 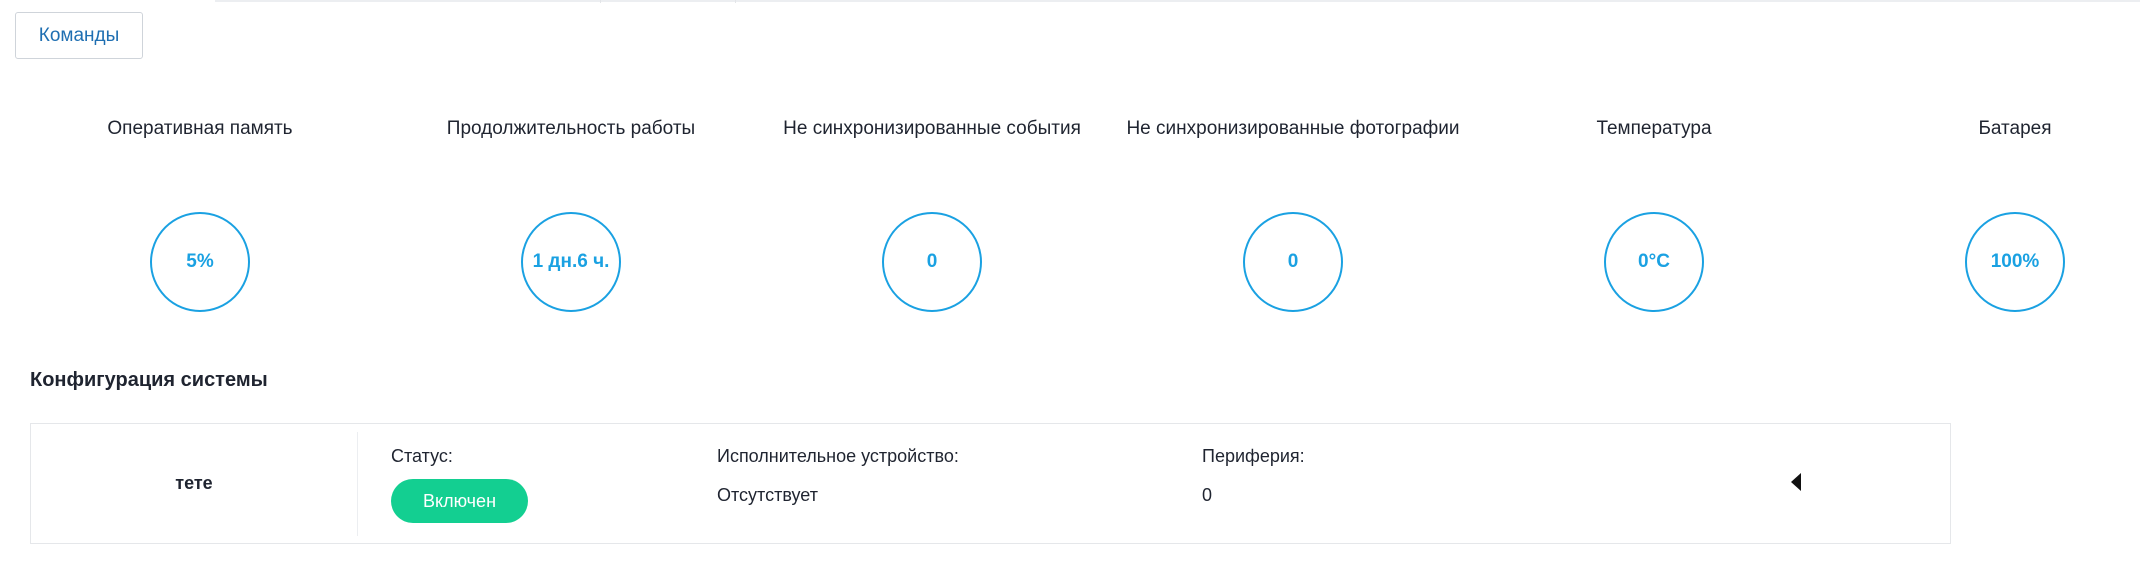 What do you see at coordinates (357, 484) in the screenshot?
I see `card-divider` at bounding box center [357, 484].